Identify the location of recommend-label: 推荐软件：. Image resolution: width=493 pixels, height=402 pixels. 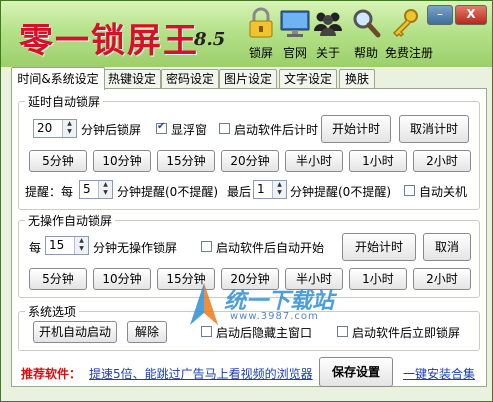
(51, 374).